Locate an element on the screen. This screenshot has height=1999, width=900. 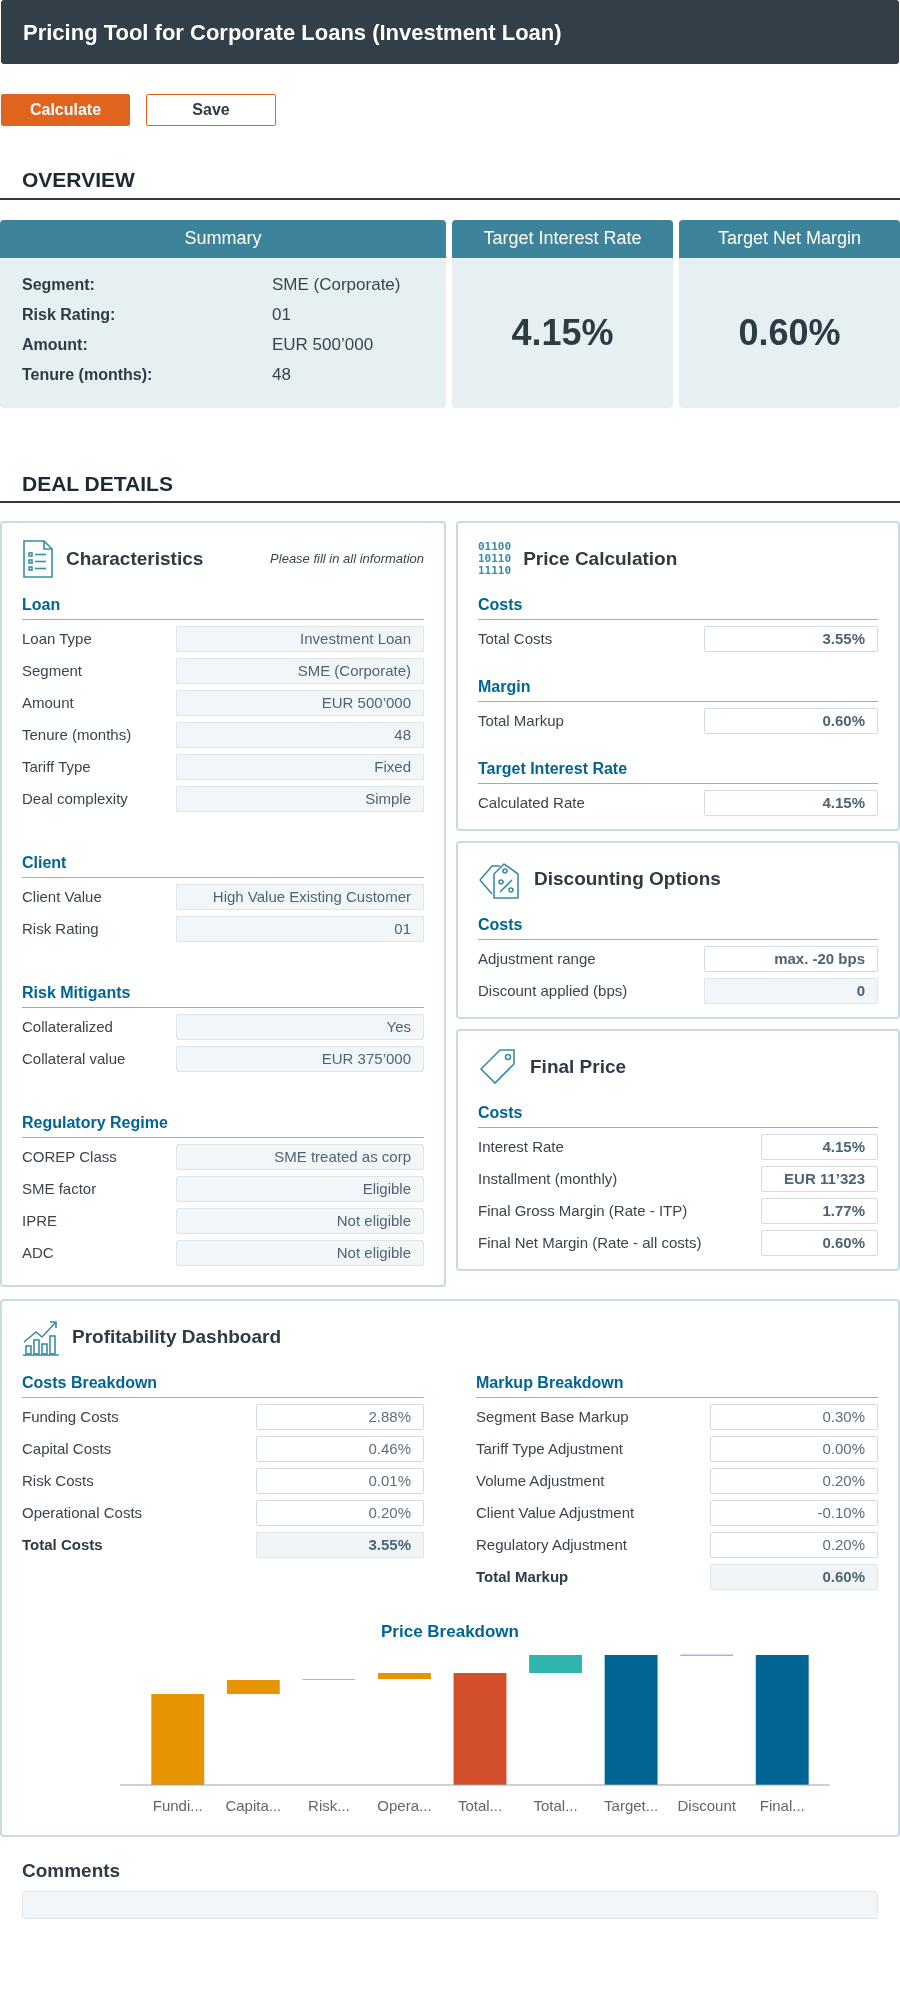
value-field: Investment Loan is located at coordinates (300, 639).